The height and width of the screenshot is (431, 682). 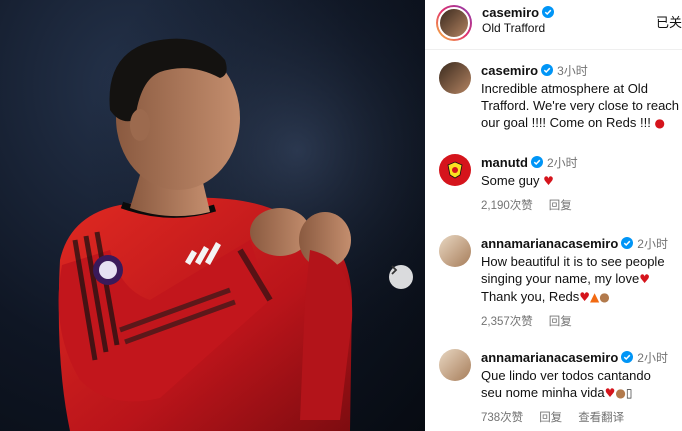 I want to click on comment-text: Thank you, Reds, so click(x=530, y=296).